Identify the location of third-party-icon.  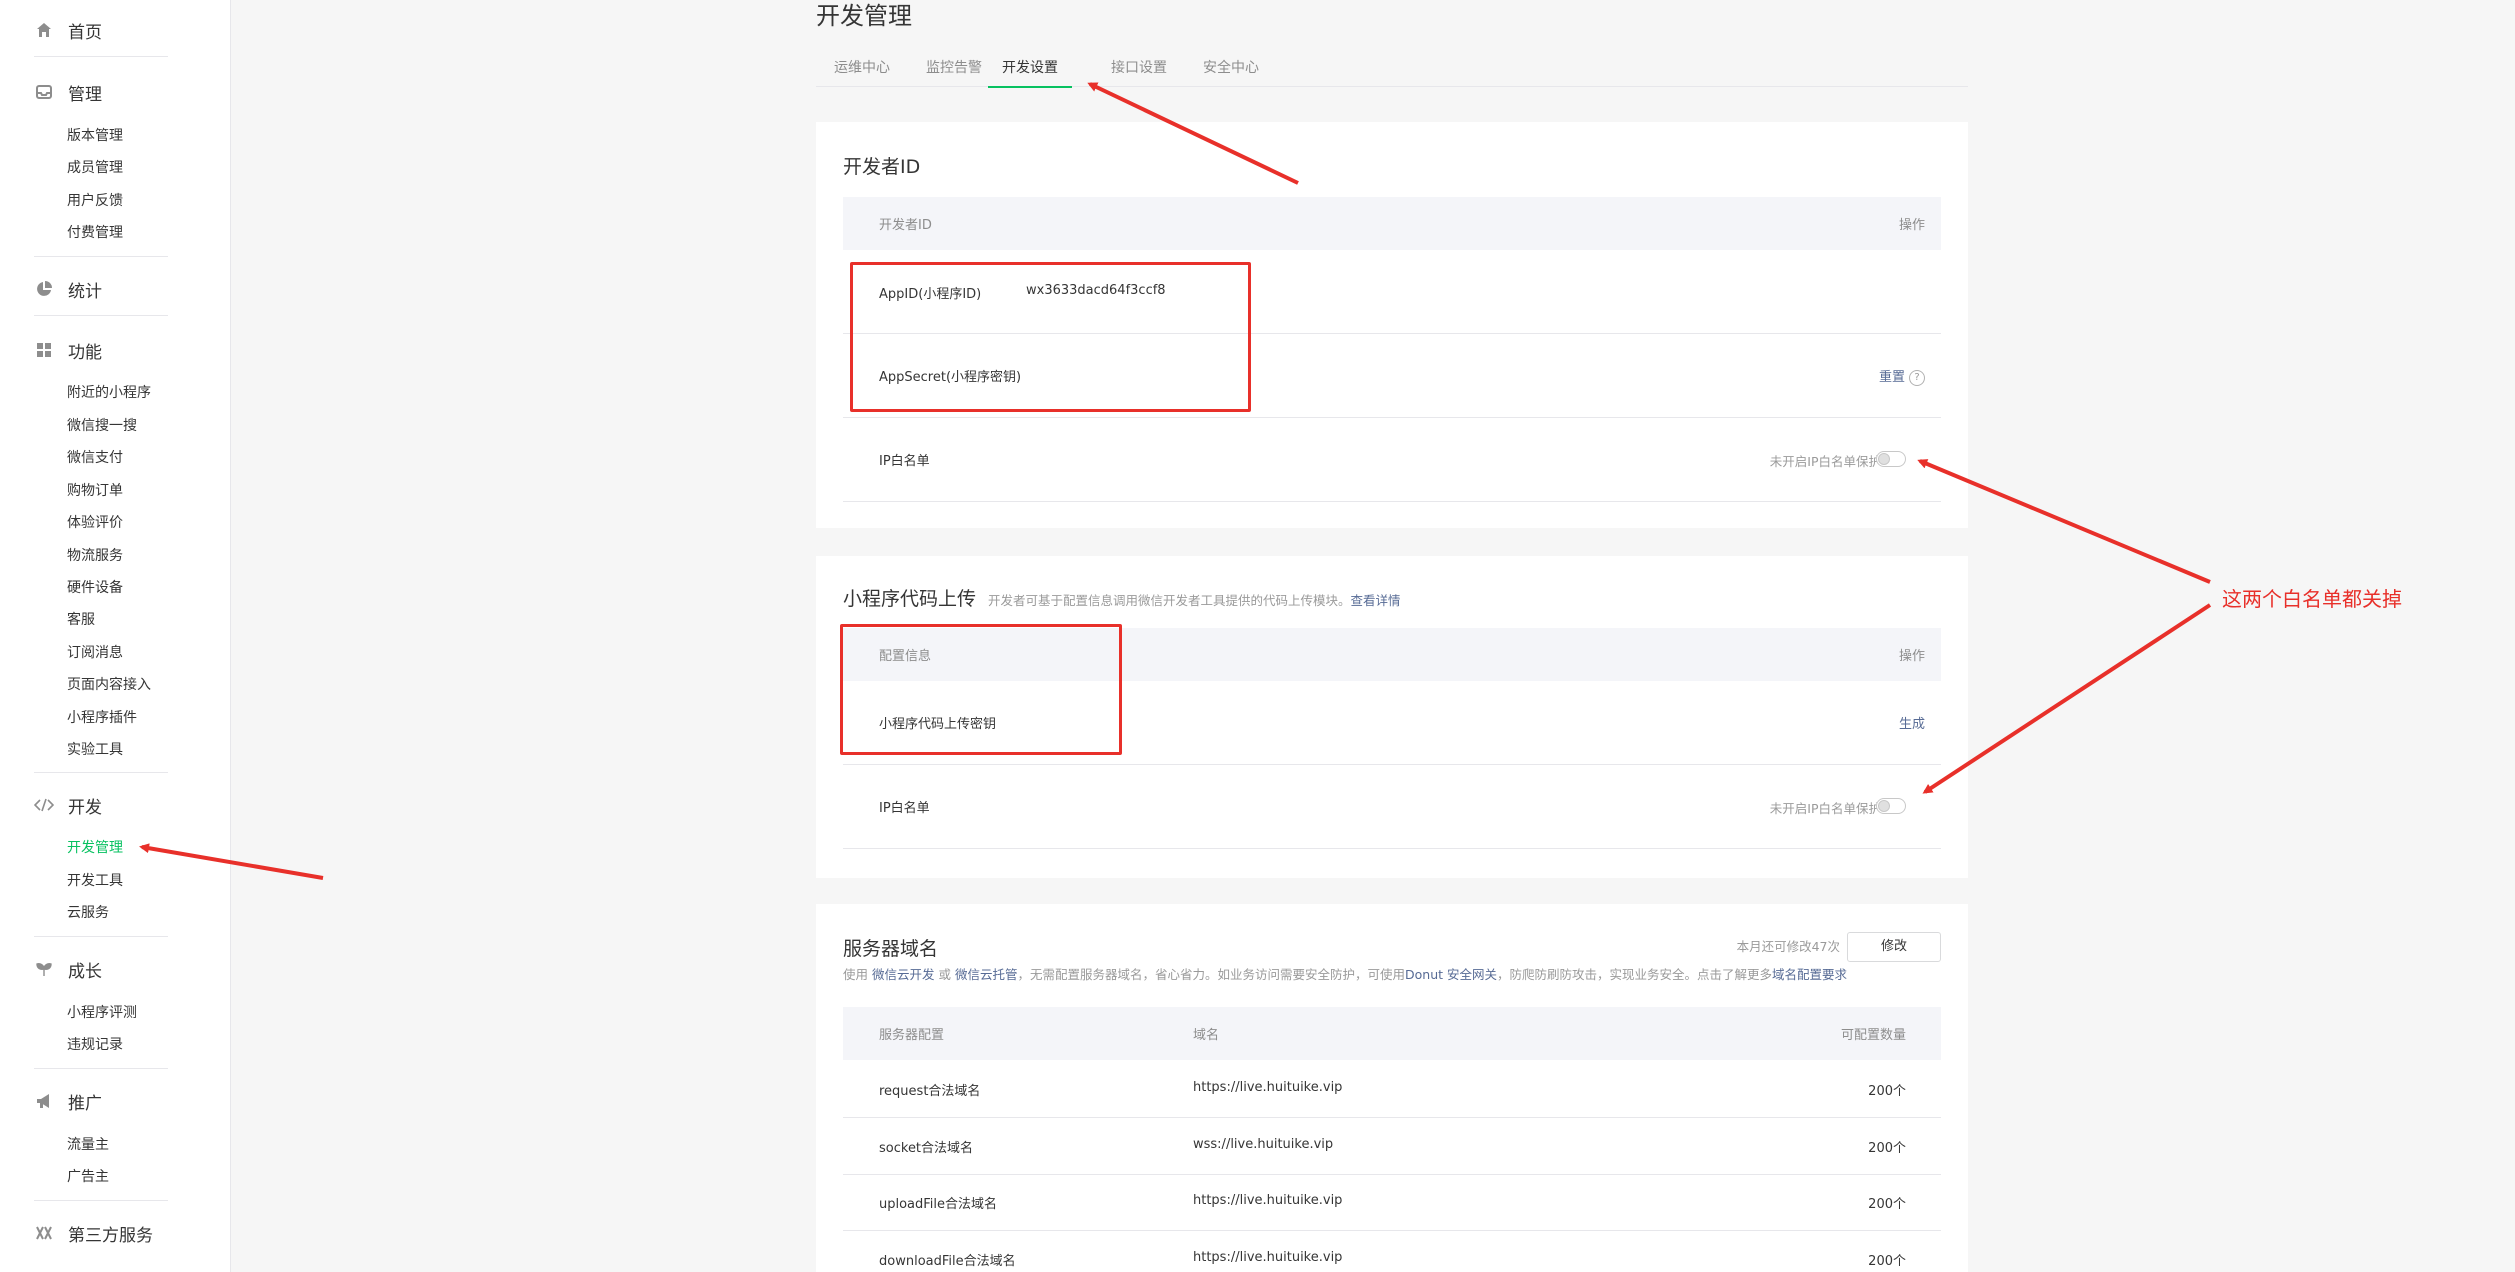
(44, 1233).